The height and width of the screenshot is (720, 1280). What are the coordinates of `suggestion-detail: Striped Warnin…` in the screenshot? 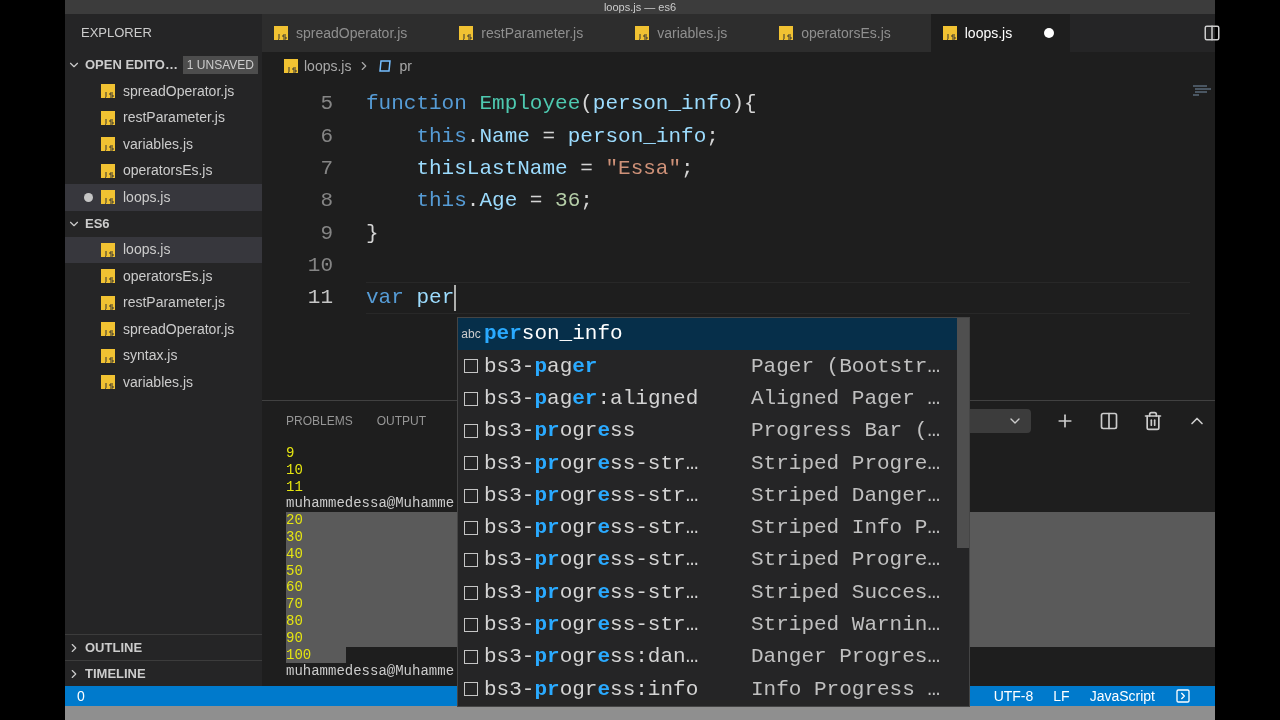 It's located at (846, 625).